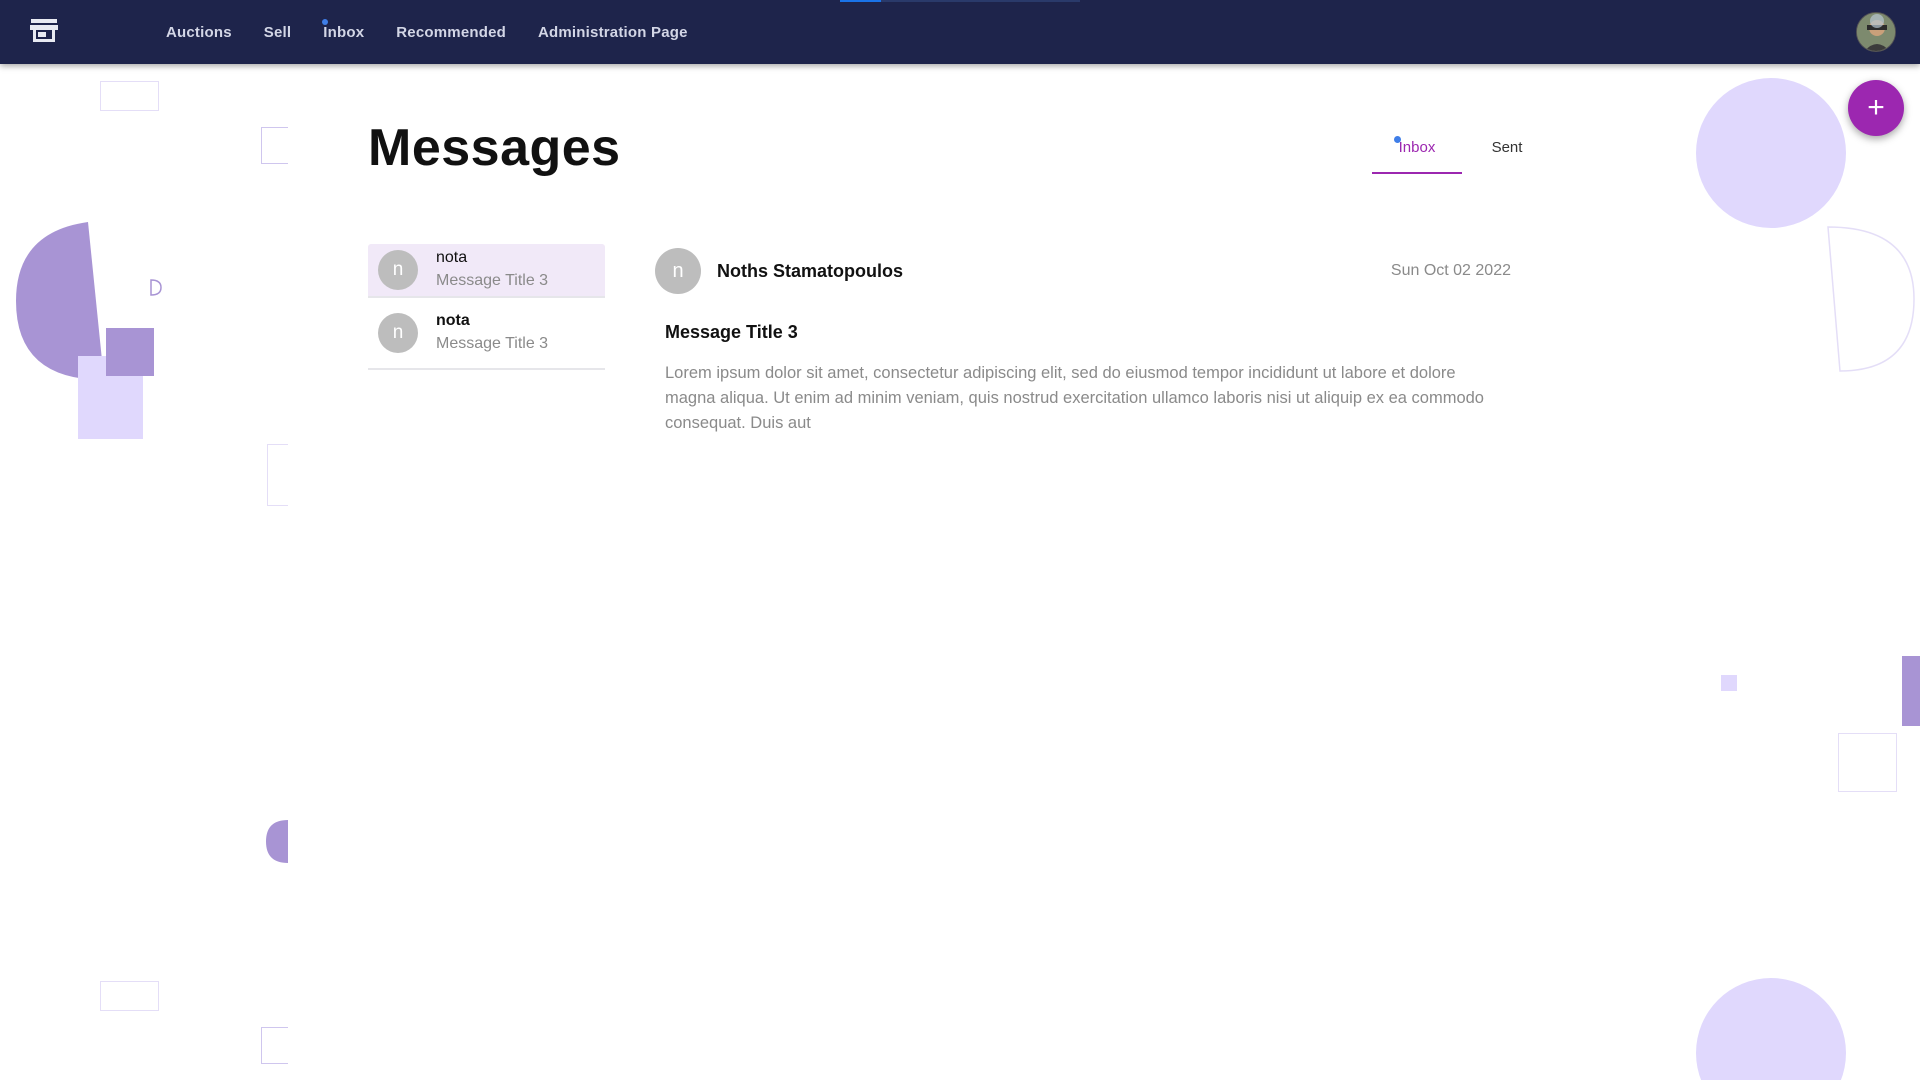  I want to click on mailbox-tabs: Inbox Sent, so click(1462, 152).